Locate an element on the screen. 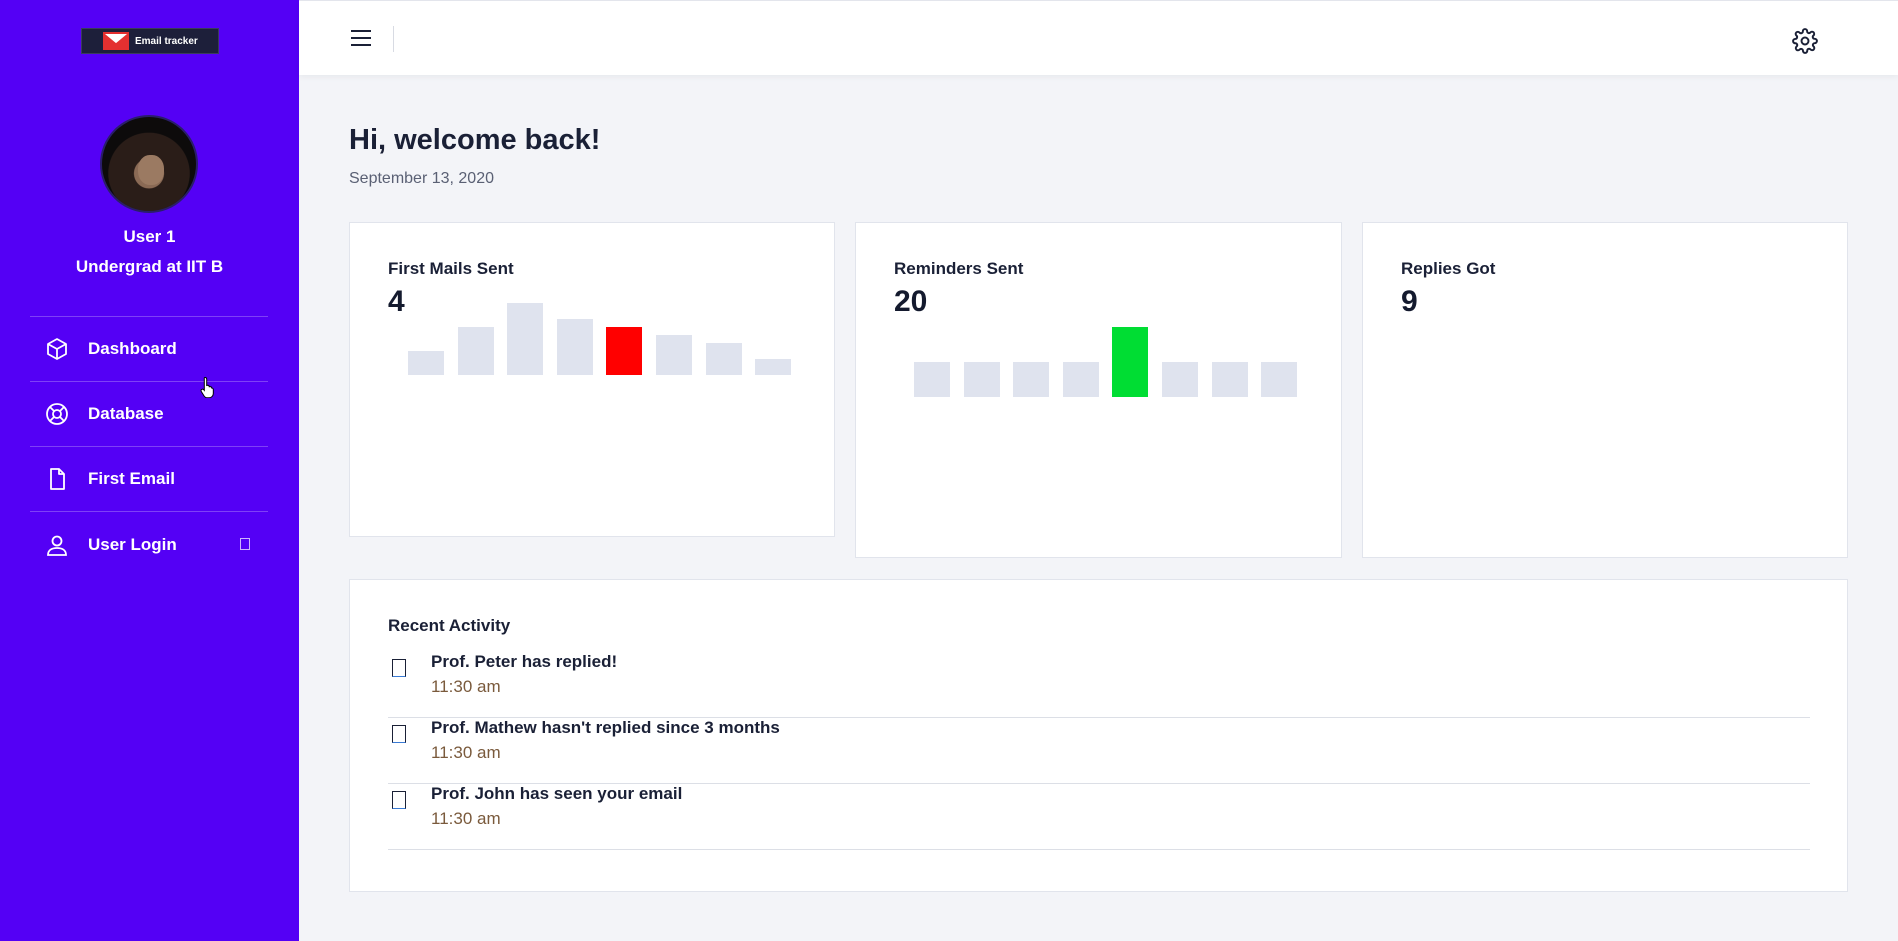 The image size is (1898, 941). card-title: First Mails Sent is located at coordinates (451, 268).